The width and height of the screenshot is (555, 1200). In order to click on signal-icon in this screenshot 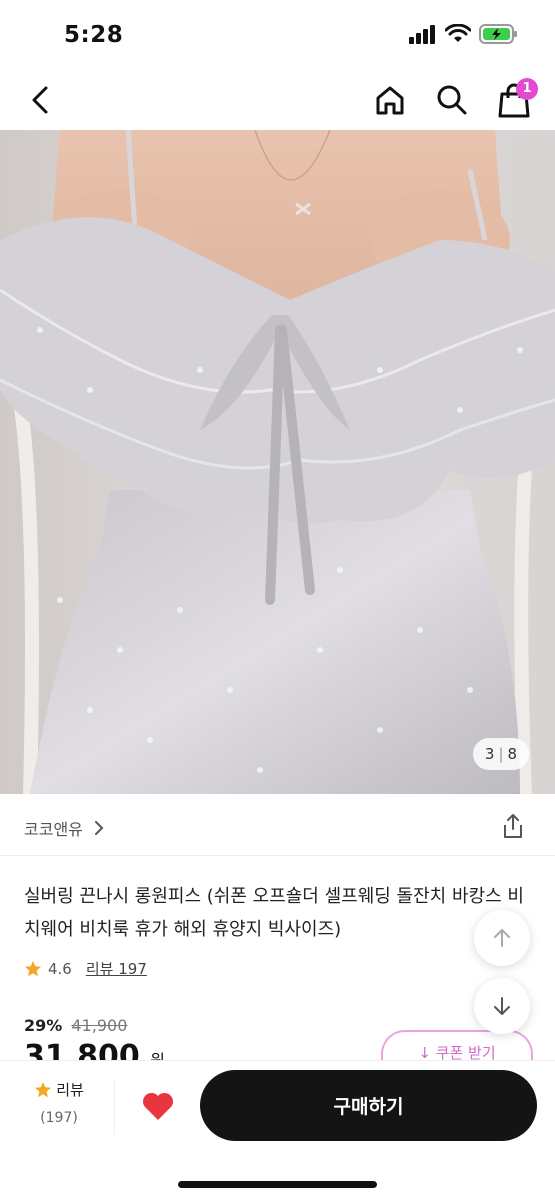, I will do `click(422, 34)`.